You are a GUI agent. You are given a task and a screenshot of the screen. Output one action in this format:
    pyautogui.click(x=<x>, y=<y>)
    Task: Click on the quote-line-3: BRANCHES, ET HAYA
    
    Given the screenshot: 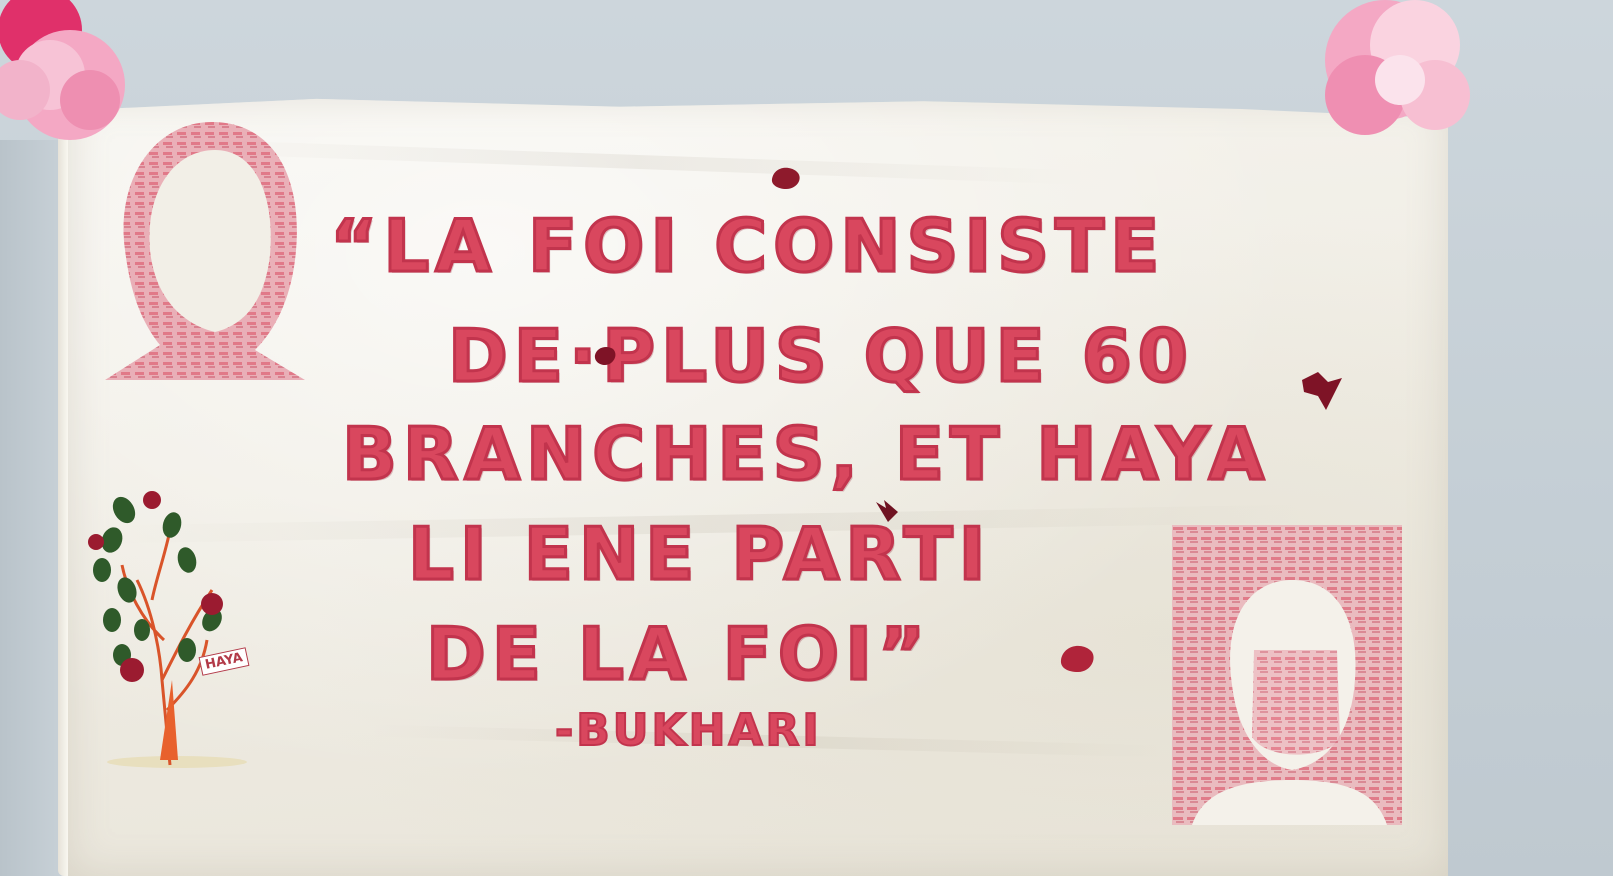 What is the action you would take?
    pyautogui.click(x=805, y=454)
    